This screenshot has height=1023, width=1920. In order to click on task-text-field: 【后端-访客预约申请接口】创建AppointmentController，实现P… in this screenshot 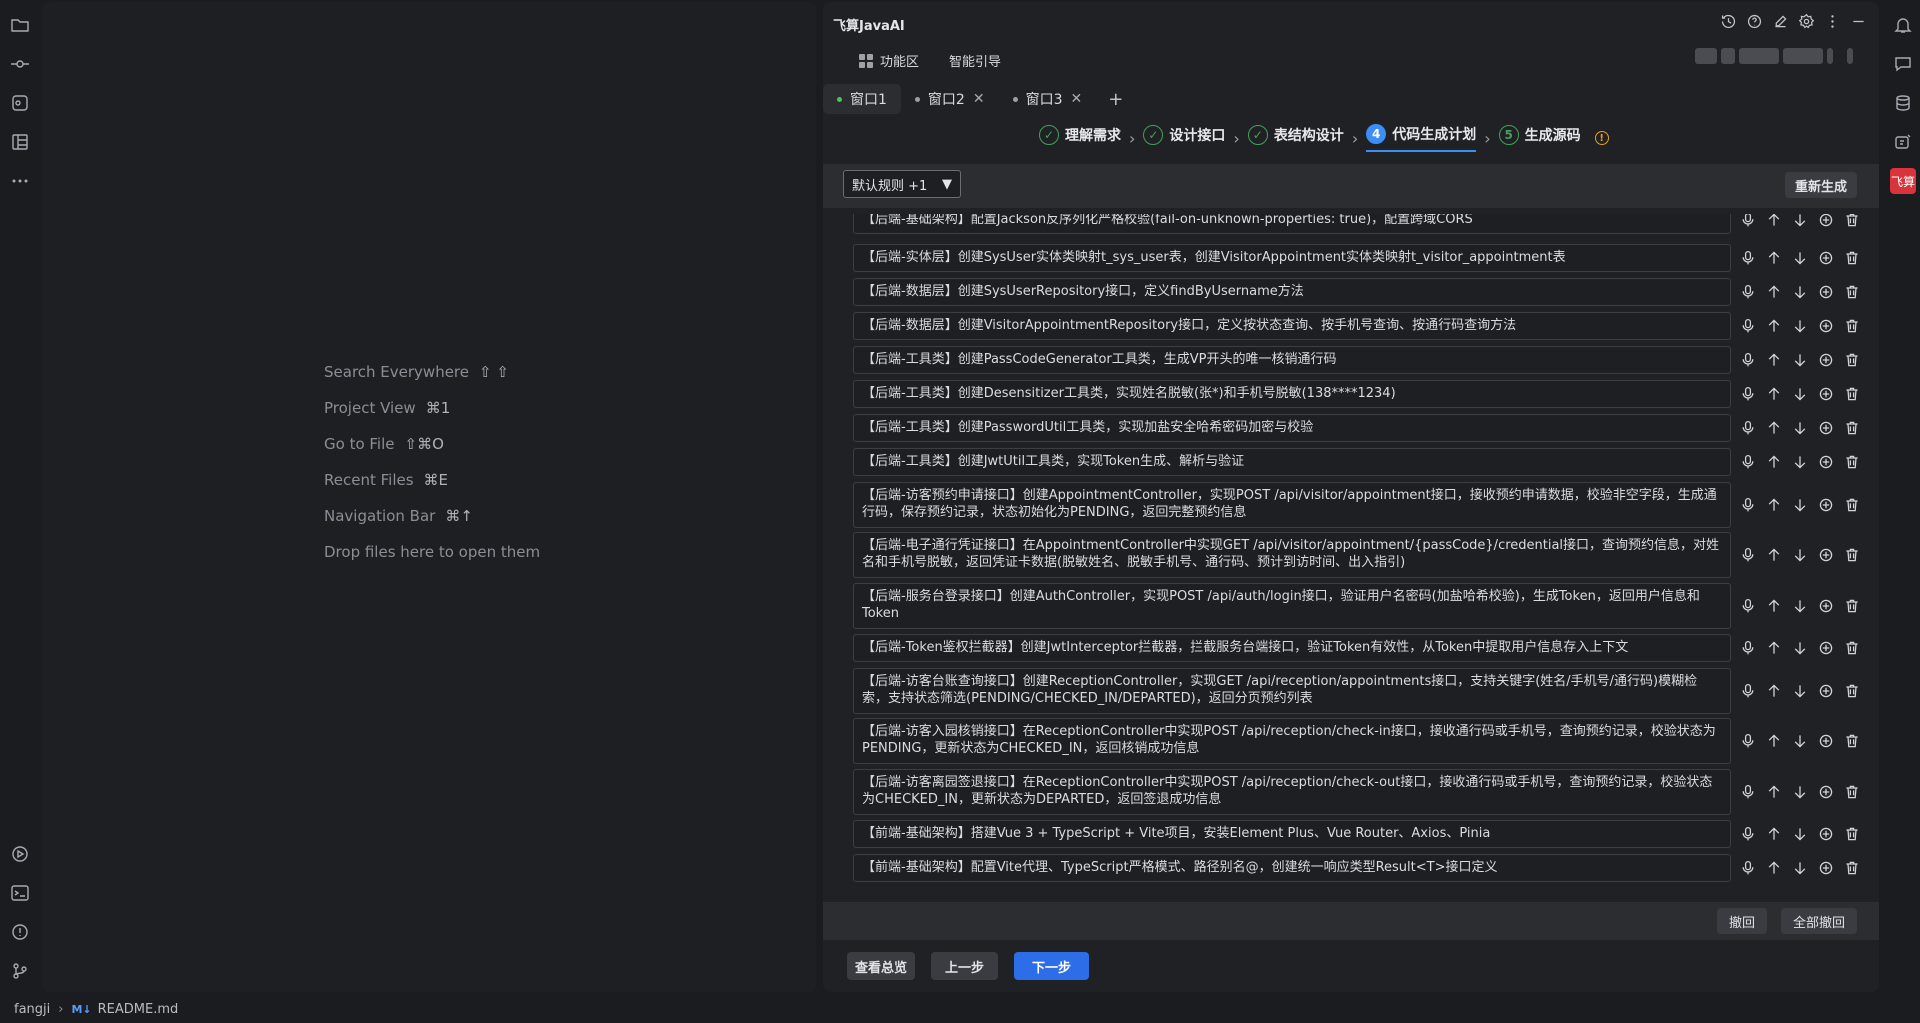, I will do `click(1292, 505)`.